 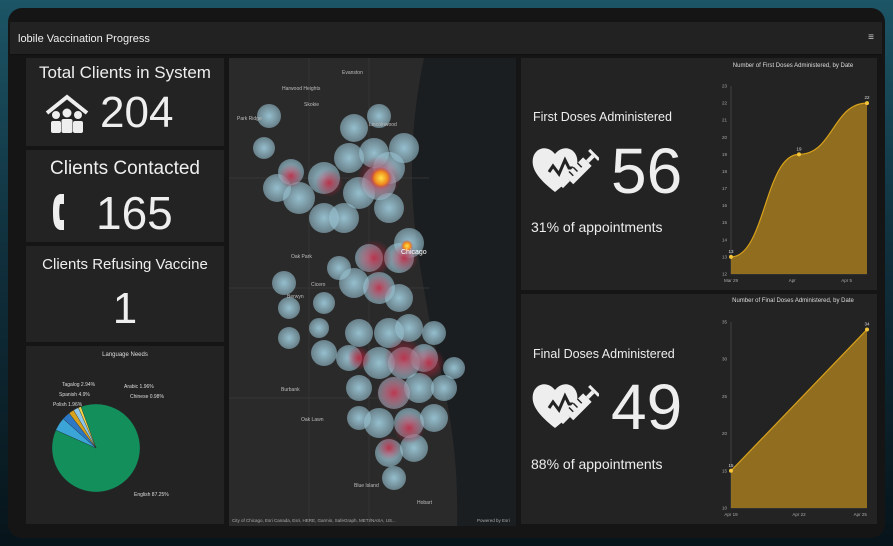 What do you see at coordinates (383, 125) in the screenshot?
I see `map-place-lincolnwood: Lincolnwood` at bounding box center [383, 125].